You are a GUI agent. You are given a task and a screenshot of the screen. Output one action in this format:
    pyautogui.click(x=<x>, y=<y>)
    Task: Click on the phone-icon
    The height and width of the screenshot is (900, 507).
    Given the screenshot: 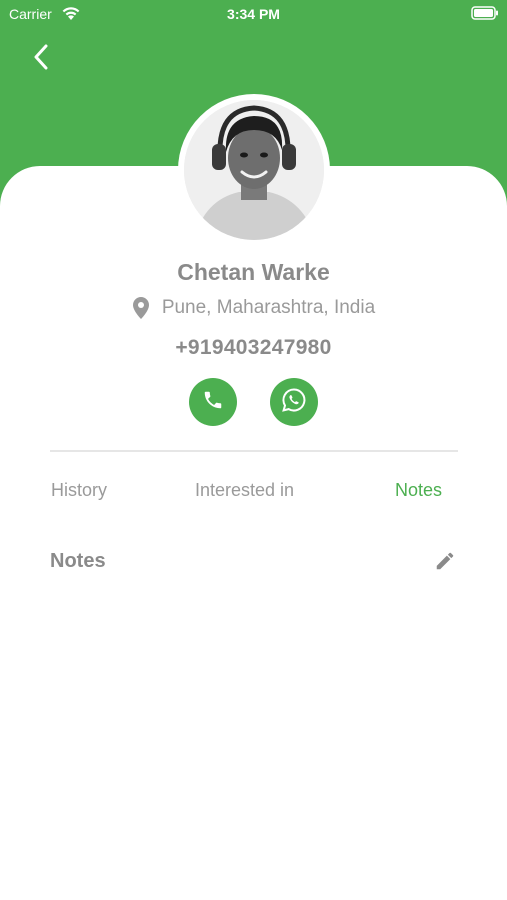 What is the action you would take?
    pyautogui.click(x=213, y=402)
    